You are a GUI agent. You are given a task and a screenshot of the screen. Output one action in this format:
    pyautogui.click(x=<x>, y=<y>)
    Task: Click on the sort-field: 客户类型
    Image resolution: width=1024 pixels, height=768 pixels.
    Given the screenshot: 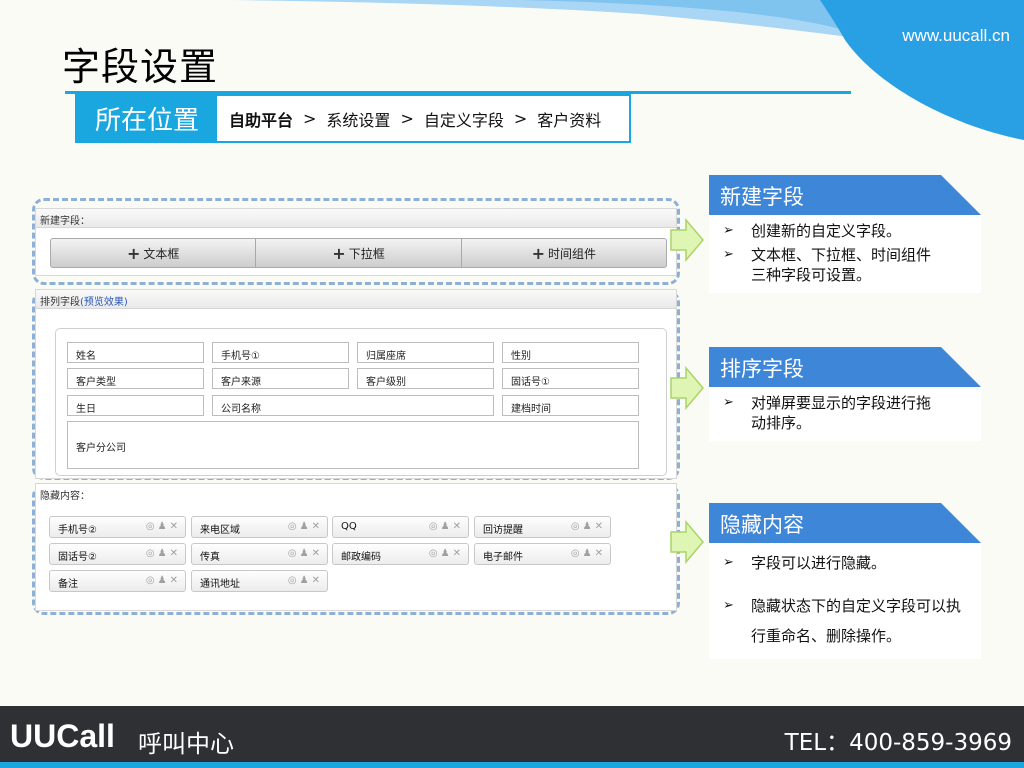 What is the action you would take?
    pyautogui.click(x=135, y=378)
    